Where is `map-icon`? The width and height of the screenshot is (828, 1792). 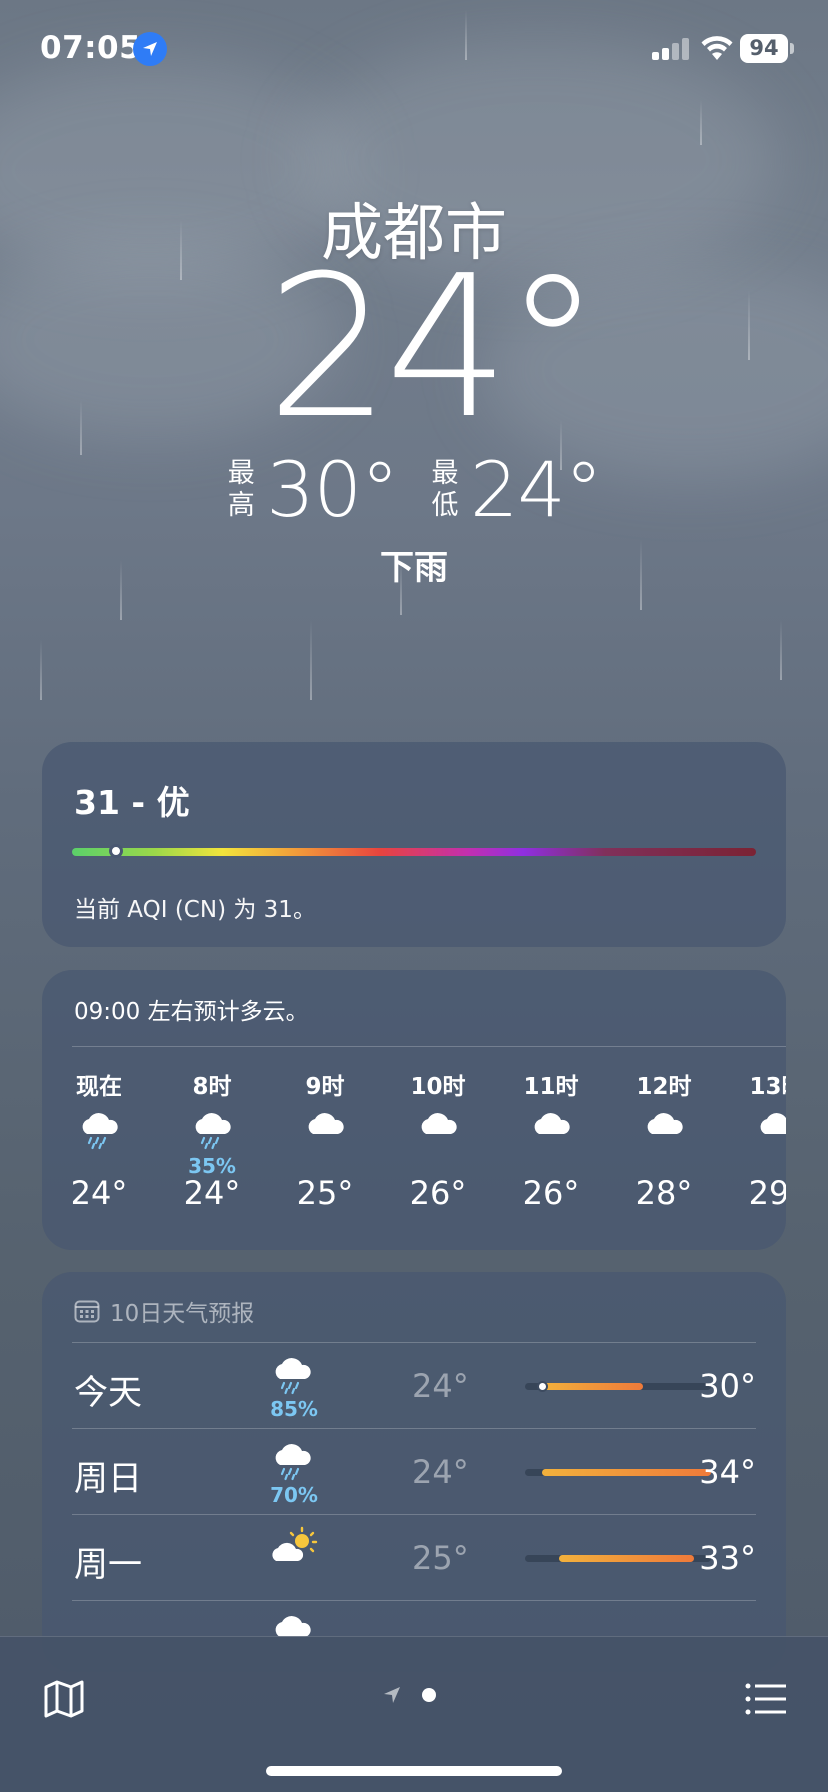 map-icon is located at coordinates (64, 1699).